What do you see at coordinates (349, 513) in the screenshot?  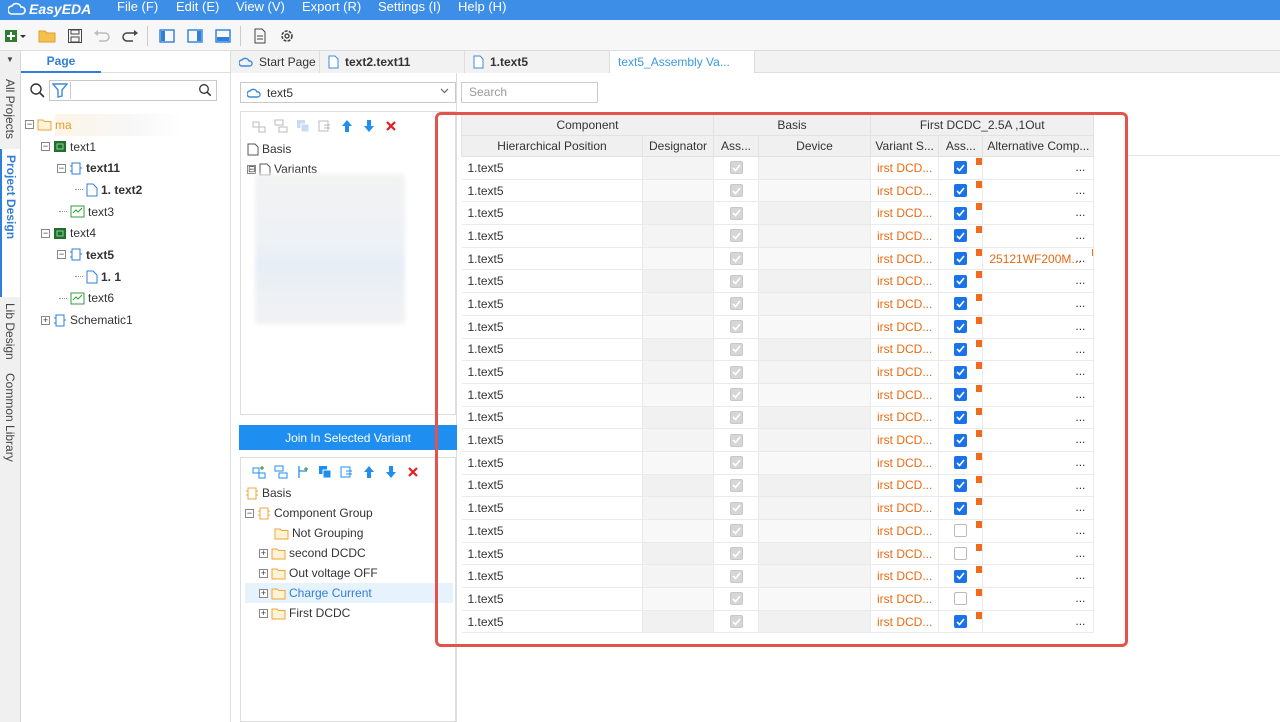 I see `group-tree-item: − Component Group` at bounding box center [349, 513].